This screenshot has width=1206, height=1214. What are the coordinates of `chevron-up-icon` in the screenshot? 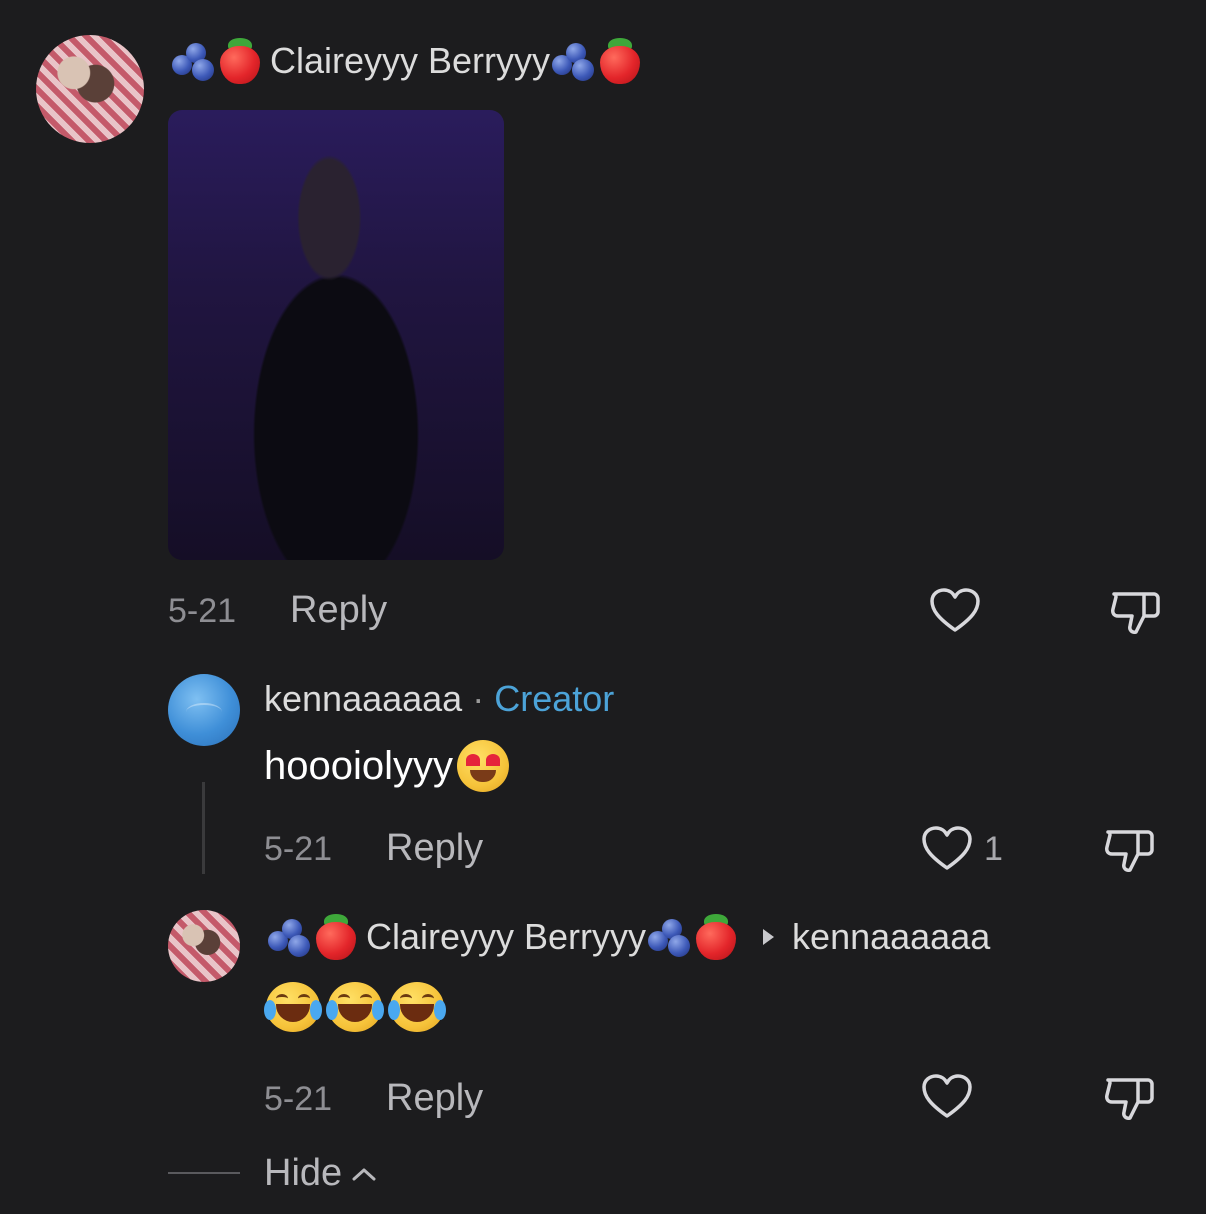 It's located at (364, 1174).